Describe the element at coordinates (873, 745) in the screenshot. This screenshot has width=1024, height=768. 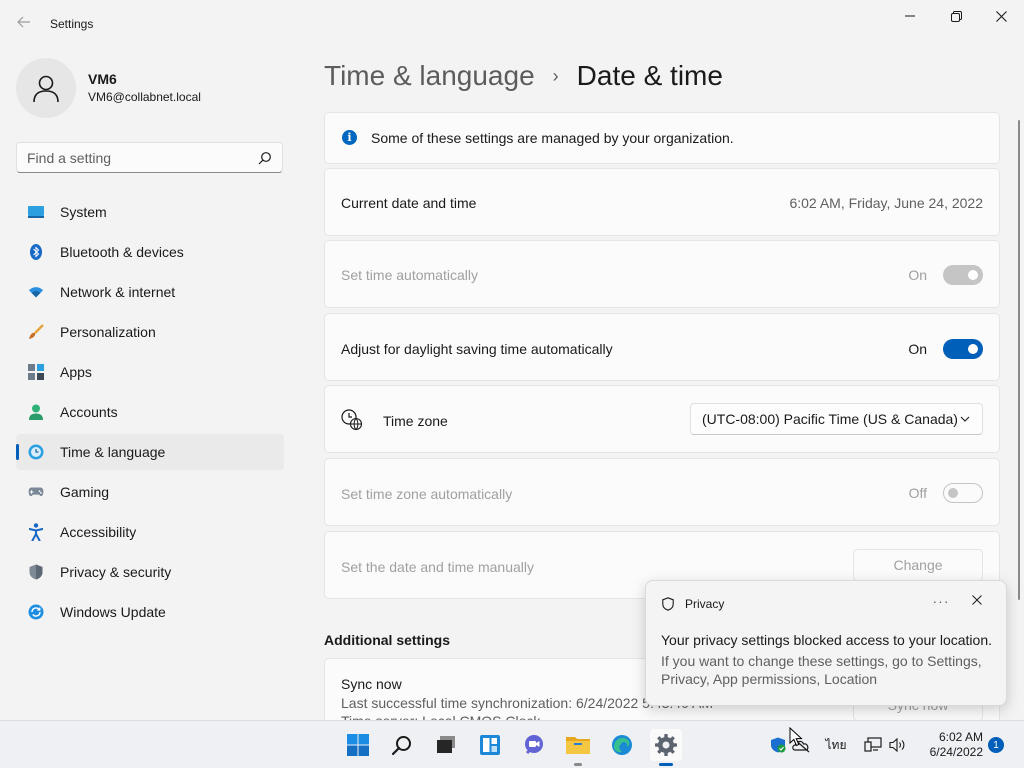
I see `network-tray-icon` at that location.